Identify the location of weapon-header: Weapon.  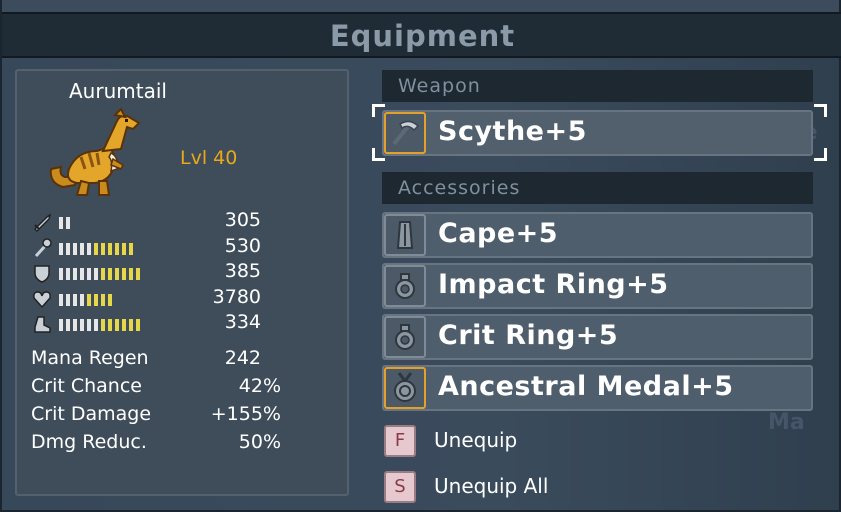
(597, 86).